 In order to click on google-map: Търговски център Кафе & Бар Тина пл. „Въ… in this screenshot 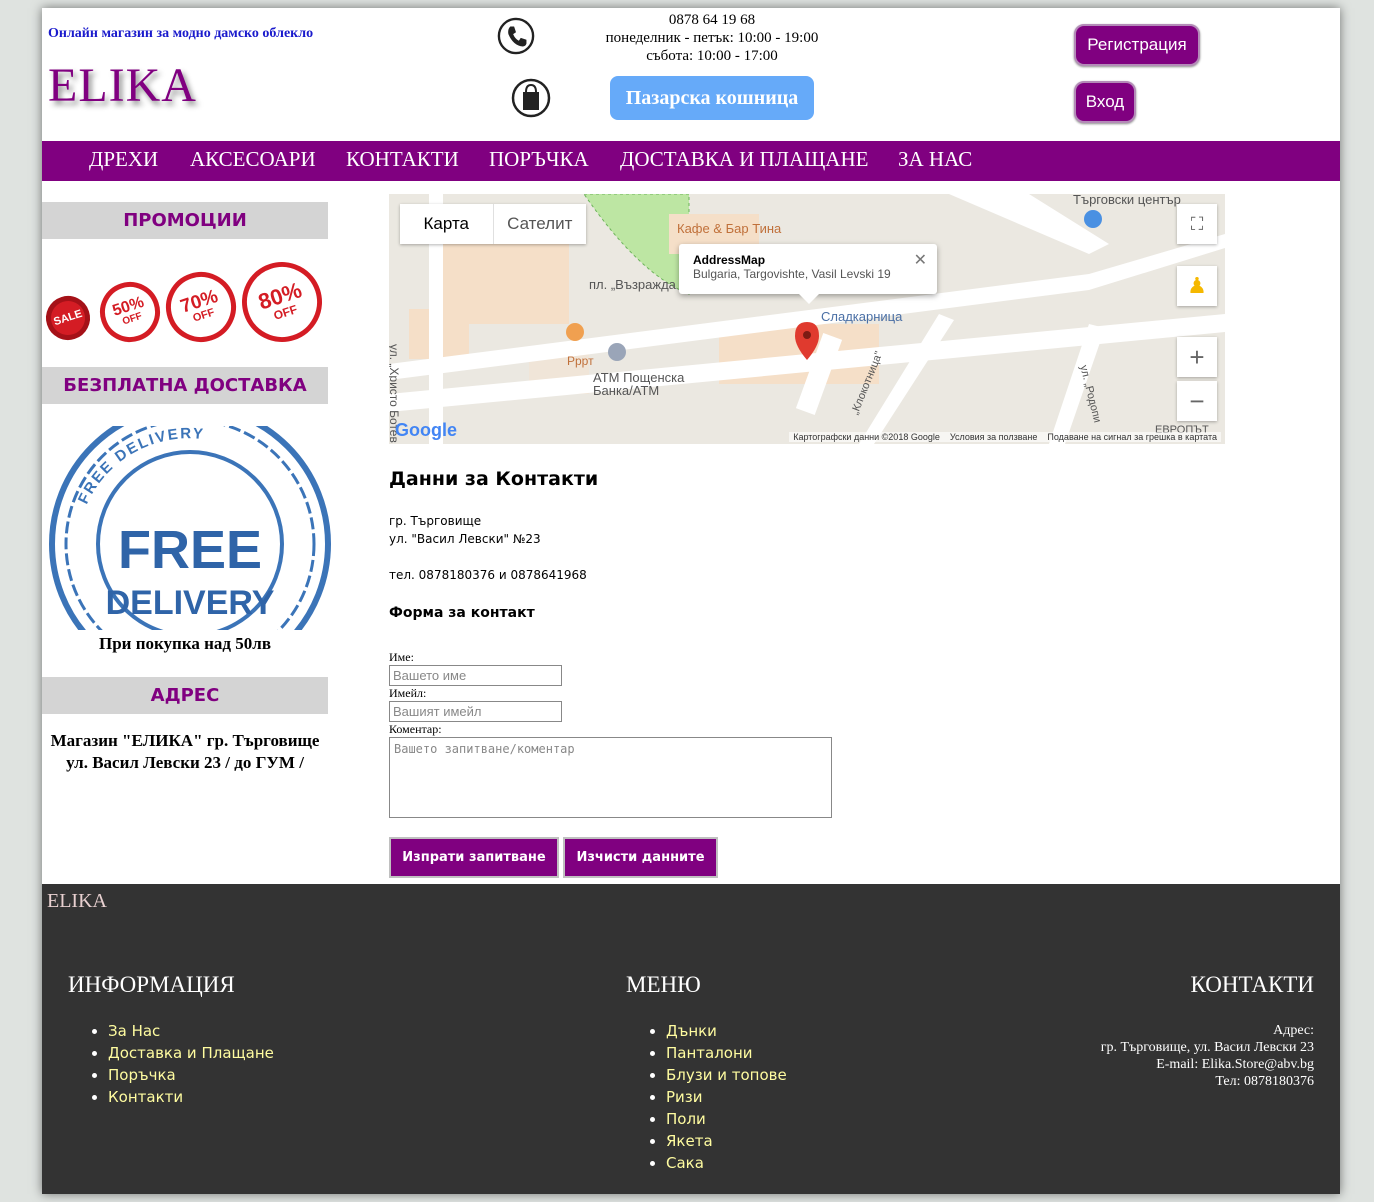, I will do `click(807, 319)`.